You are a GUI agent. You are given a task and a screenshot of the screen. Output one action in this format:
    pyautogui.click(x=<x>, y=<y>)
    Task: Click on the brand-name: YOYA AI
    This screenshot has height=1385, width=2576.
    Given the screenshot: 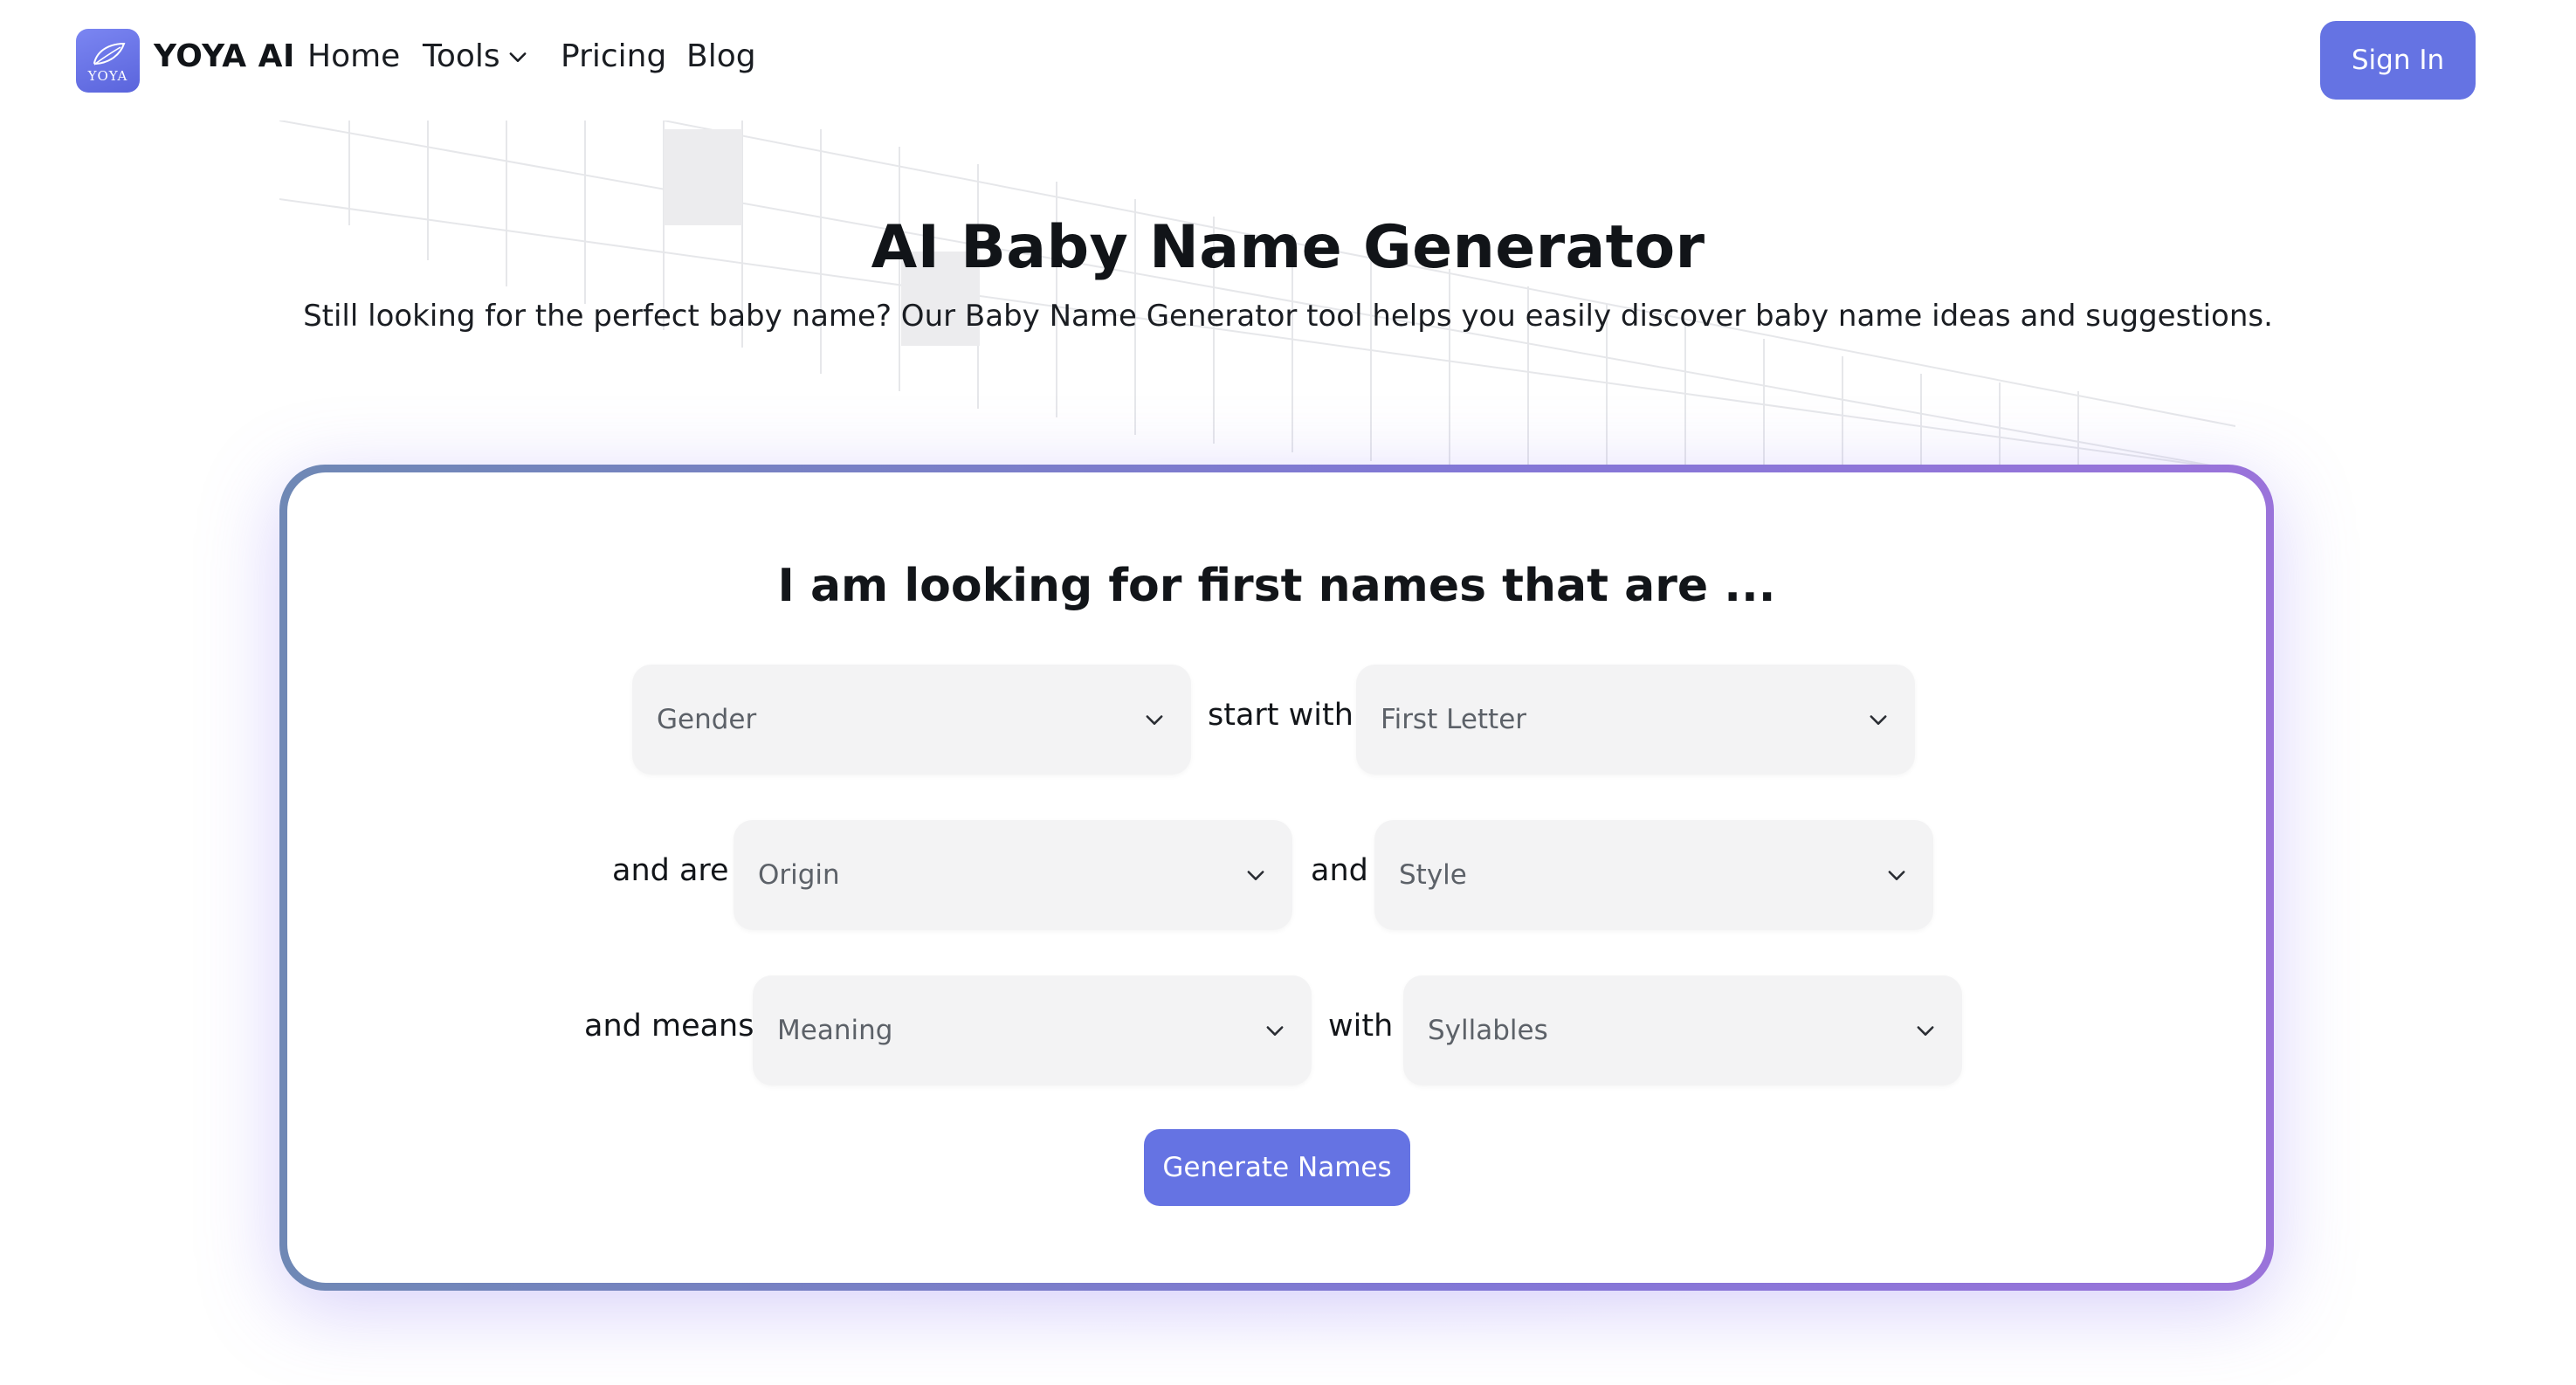 What is the action you would take?
    pyautogui.click(x=224, y=56)
    